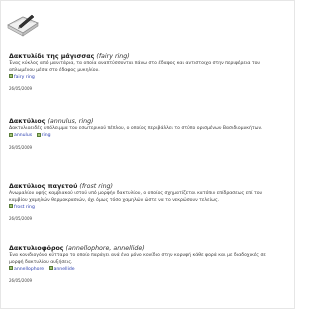 Image resolution: width=320 pixels, height=311 pixels. I want to click on entry-title: Δακτύλιος (annulus, ring), so click(136, 121).